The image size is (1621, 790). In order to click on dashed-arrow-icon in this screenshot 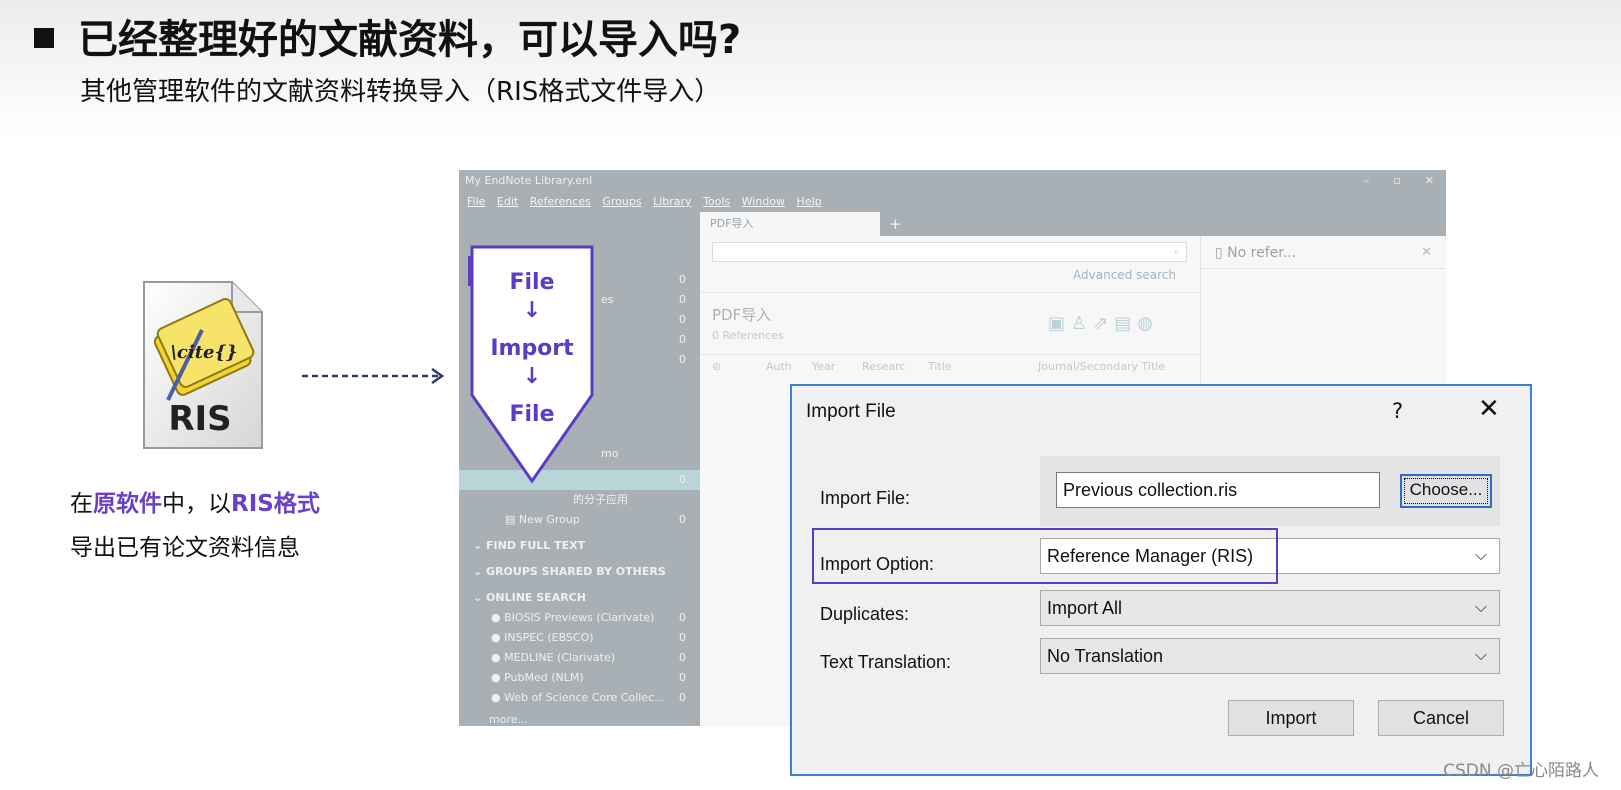, I will do `click(374, 376)`.